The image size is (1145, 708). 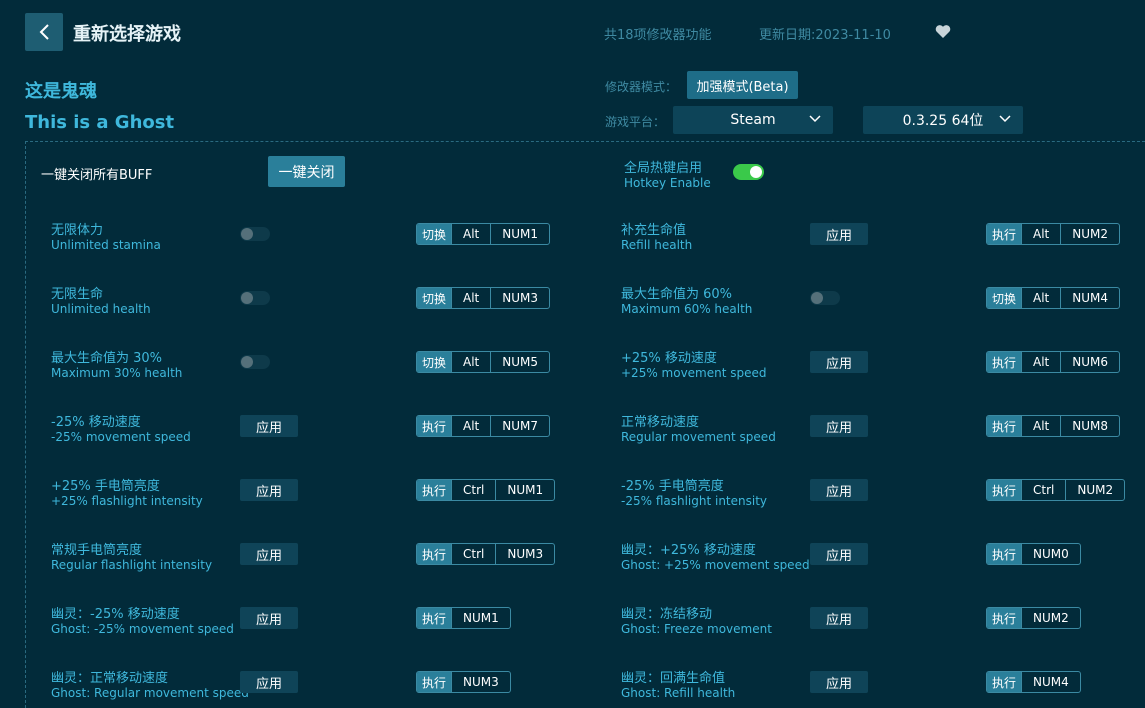 I want to click on cheat-name-en: Ghost: -25% movement speed, so click(x=142, y=629).